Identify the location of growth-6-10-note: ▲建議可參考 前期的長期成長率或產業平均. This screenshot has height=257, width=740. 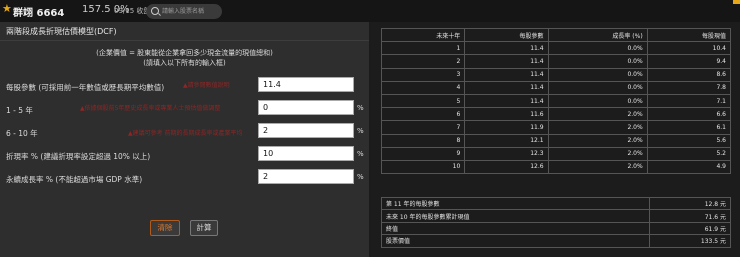
(185, 133).